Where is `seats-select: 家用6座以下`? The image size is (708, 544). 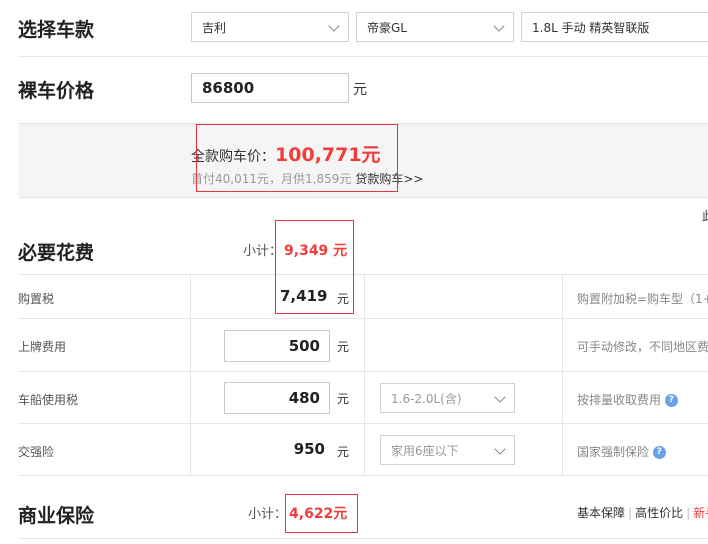 seats-select: 家用6座以下 is located at coordinates (447, 450).